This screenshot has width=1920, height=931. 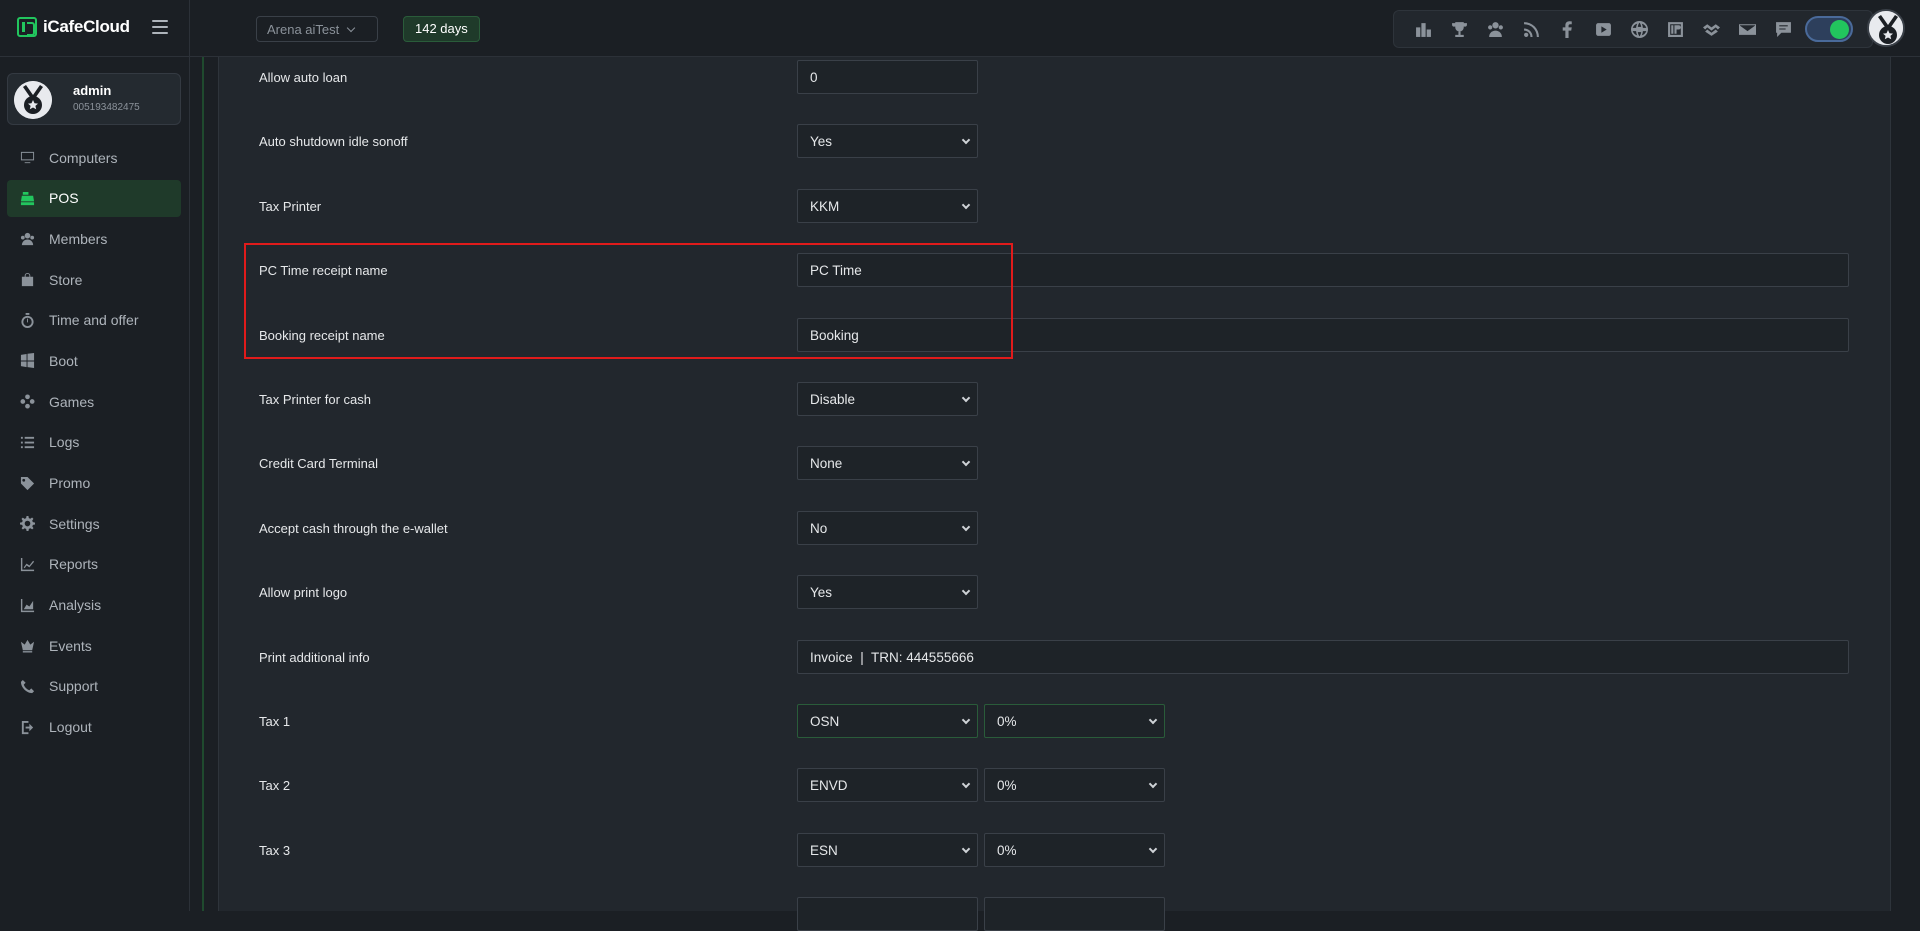 What do you see at coordinates (160, 27) in the screenshot?
I see `menu-toggle-icon` at bounding box center [160, 27].